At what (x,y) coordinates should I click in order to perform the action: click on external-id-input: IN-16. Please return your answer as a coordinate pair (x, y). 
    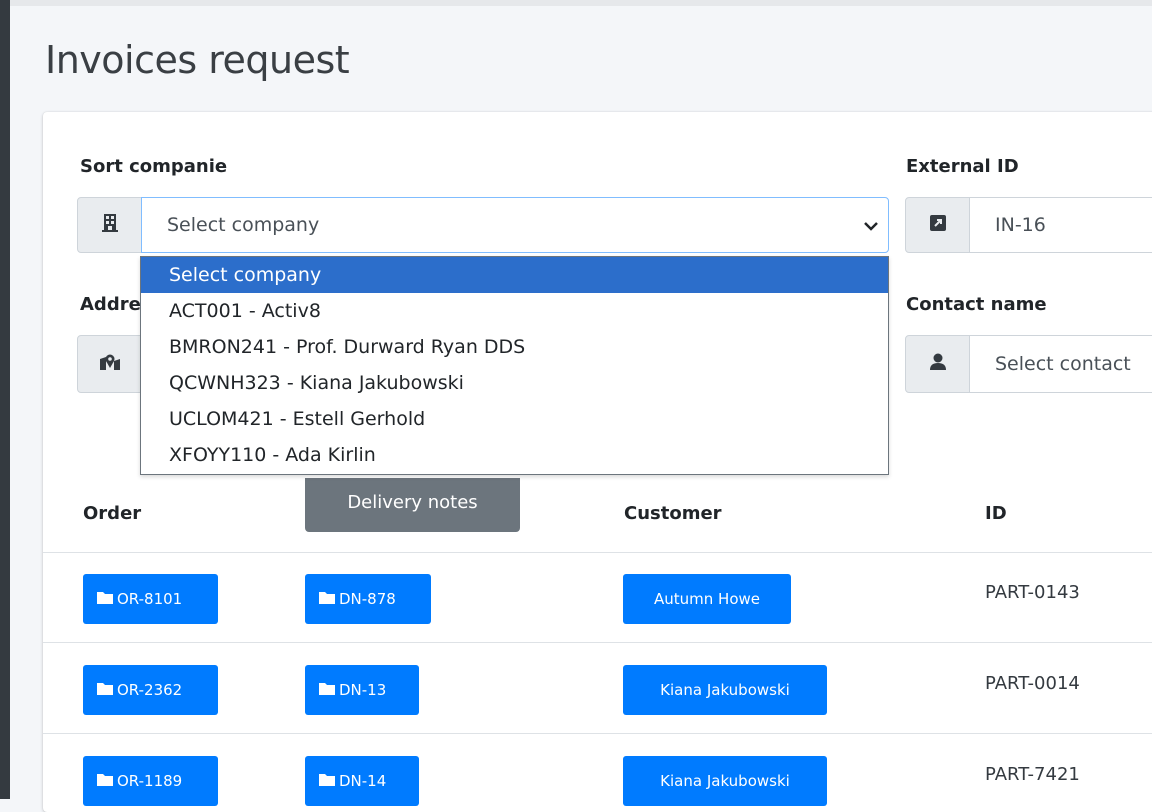
    Looking at the image, I should click on (1060, 225).